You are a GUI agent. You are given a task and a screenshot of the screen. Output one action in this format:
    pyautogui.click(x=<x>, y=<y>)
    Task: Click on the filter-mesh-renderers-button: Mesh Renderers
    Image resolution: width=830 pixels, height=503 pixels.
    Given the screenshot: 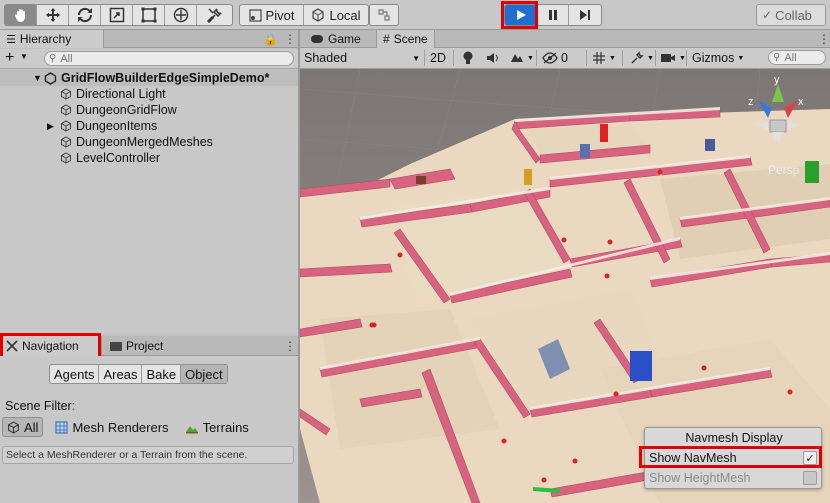 What is the action you would take?
    pyautogui.click(x=111, y=427)
    